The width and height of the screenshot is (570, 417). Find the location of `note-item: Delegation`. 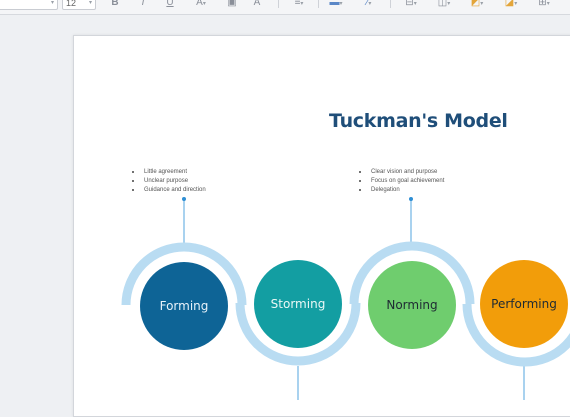

note-item: Delegation is located at coordinates (400, 190).